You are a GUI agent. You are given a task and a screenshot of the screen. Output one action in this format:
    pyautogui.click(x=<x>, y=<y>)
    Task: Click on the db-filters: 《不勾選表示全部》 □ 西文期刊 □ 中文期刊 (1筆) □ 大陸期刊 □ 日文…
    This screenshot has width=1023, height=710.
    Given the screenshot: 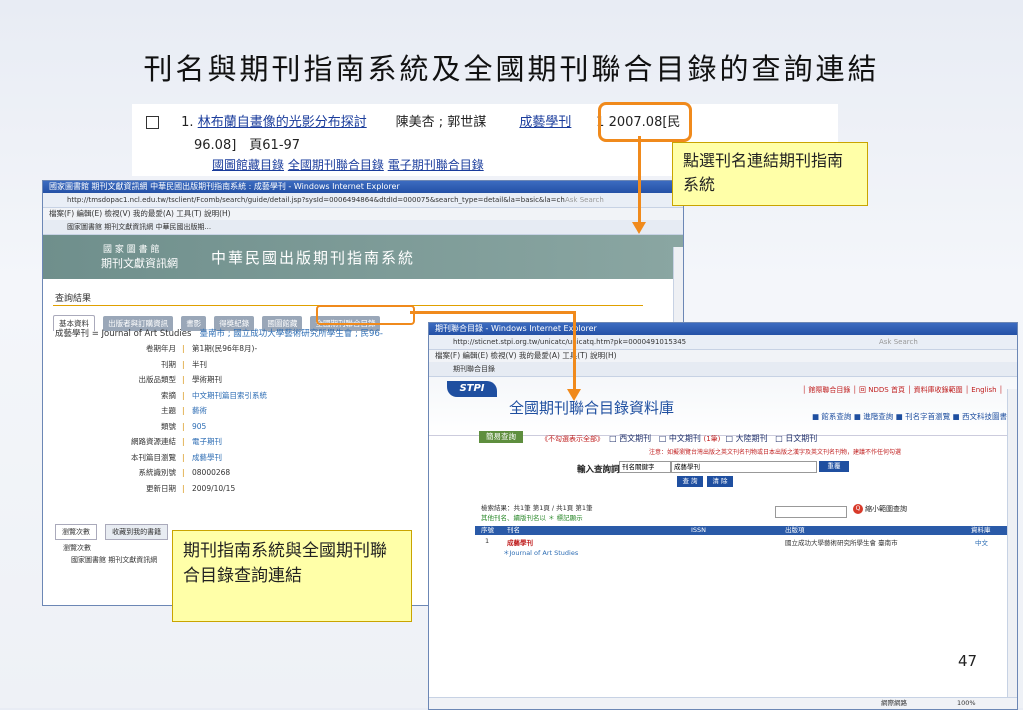 What is the action you would take?
    pyautogui.click(x=679, y=438)
    